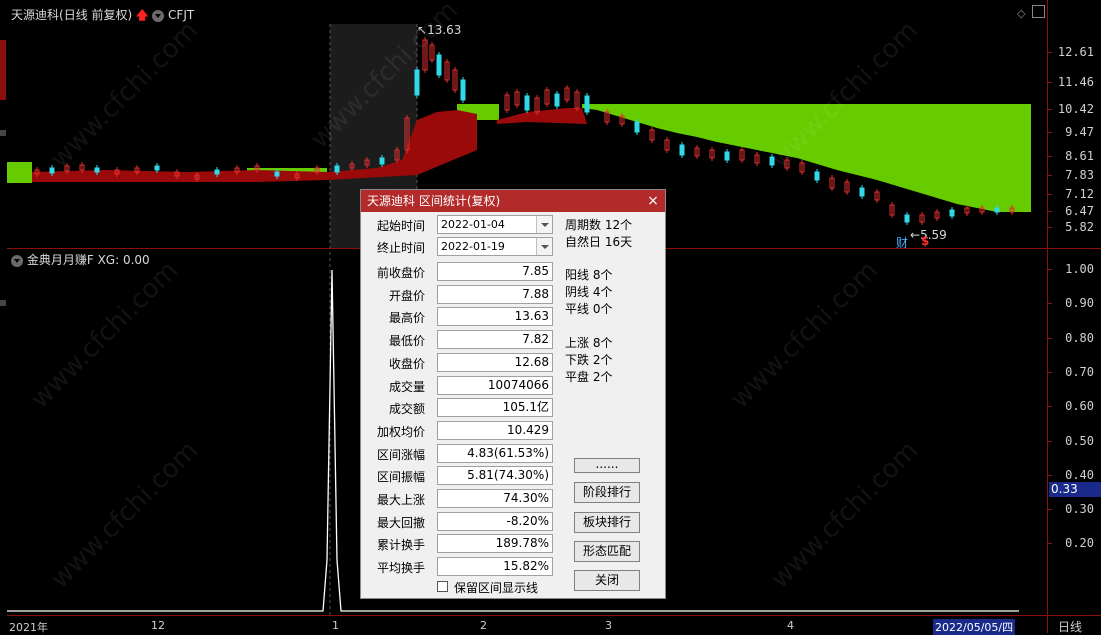 The image size is (1101, 635). Describe the element at coordinates (60, 260) in the screenshot. I see `indicator-name: 金典月月赚F` at that location.